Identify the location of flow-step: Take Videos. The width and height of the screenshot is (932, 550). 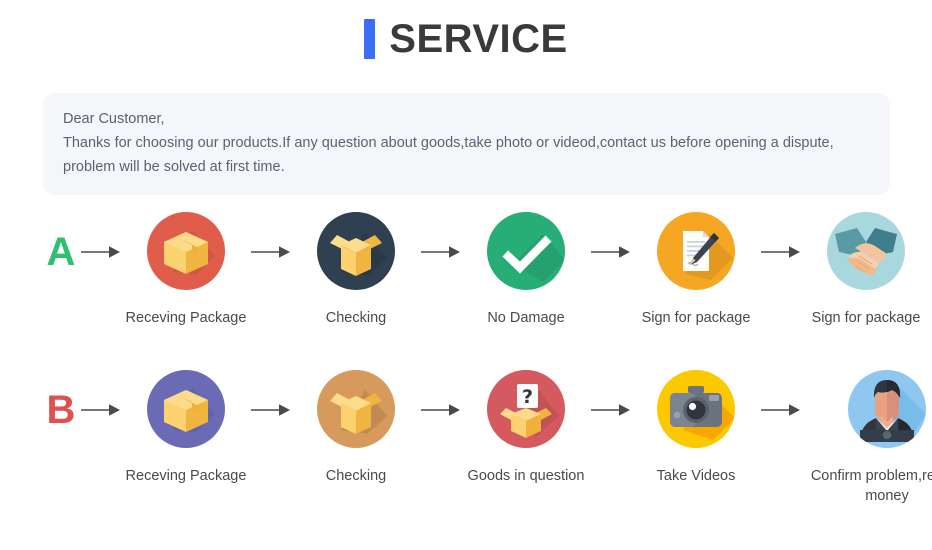
(696, 428).